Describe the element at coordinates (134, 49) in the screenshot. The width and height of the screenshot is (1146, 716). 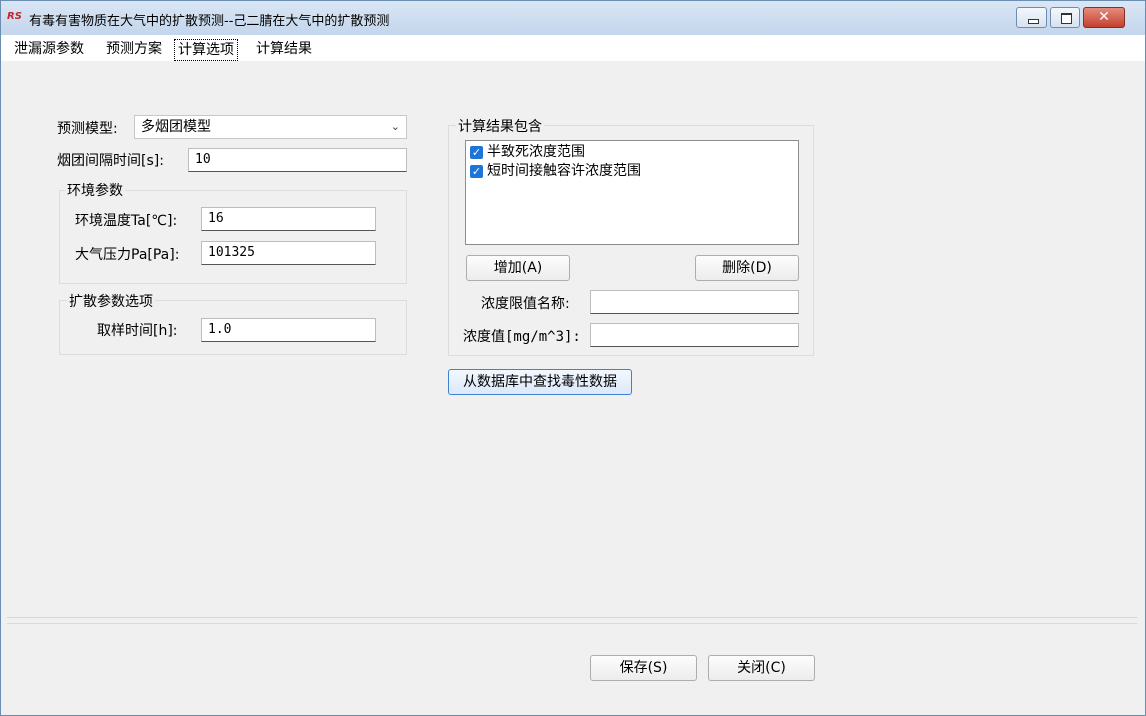
I see `tab-forecast-plan: 预测方案` at that location.